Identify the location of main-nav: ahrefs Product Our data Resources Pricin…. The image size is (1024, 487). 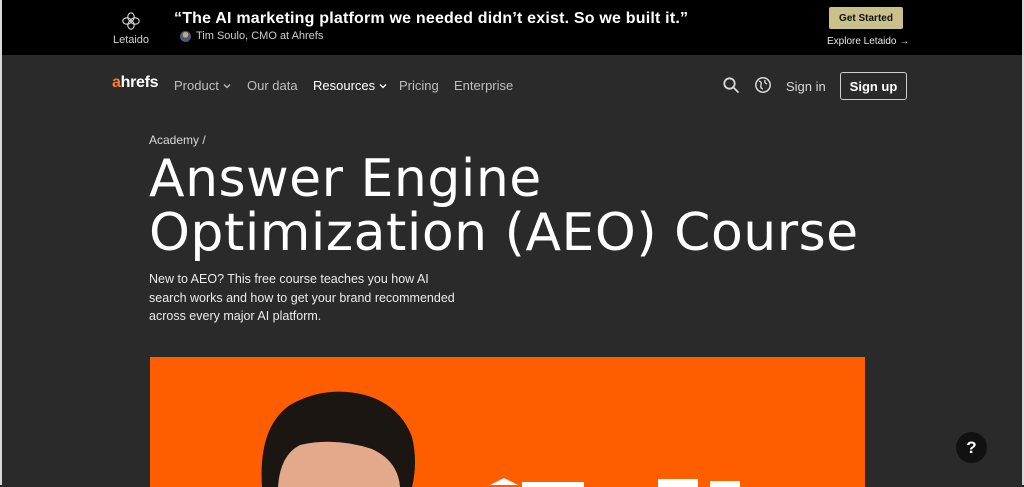
(512, 85).